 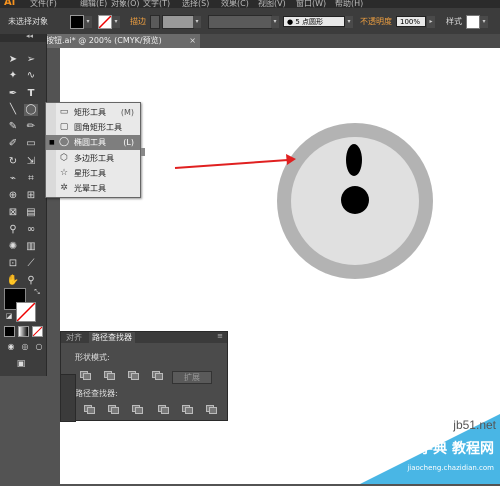 I want to click on paintbrush-tool-icon: ✎, so click(x=13, y=127).